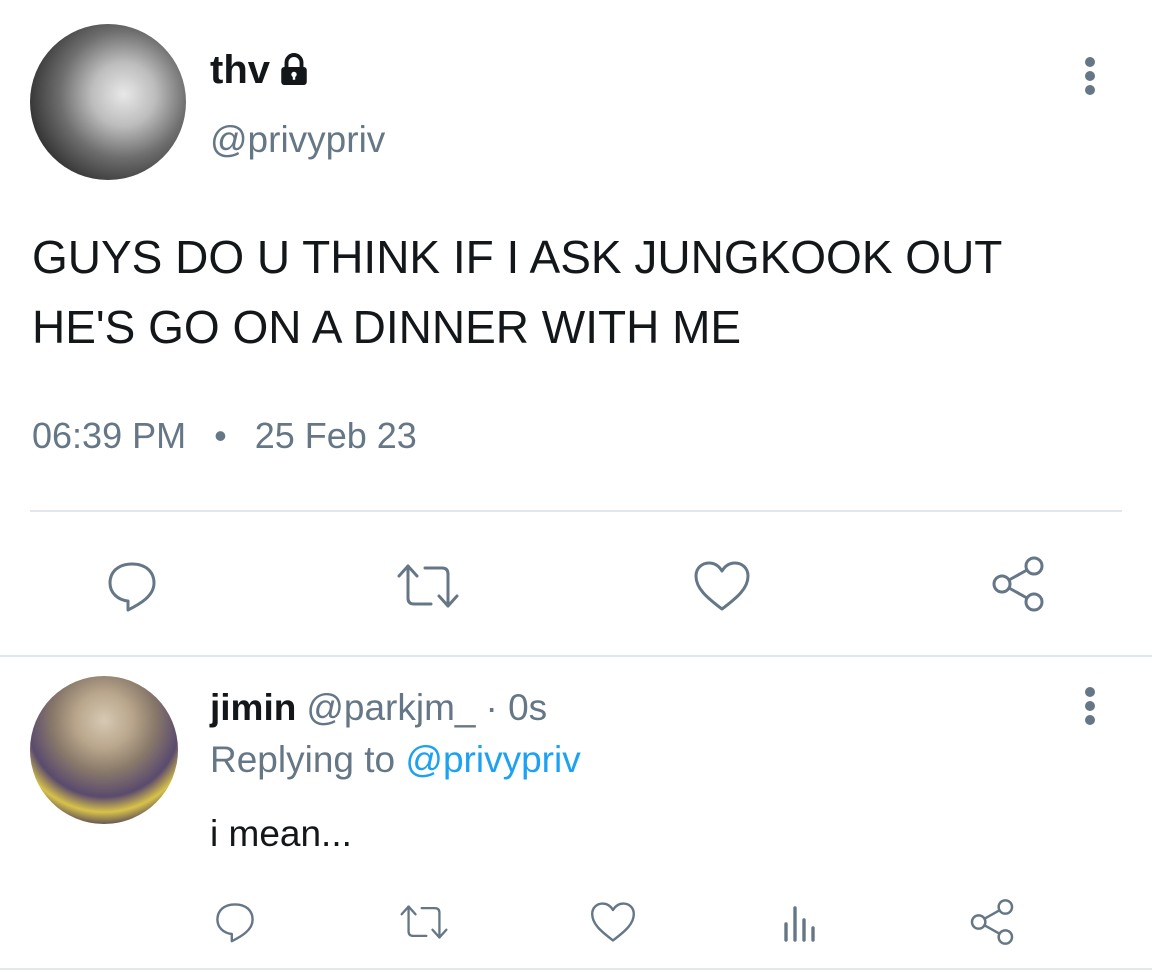 This screenshot has height=972, width=1152. I want to click on replying-to: Replying to @privypriv, so click(395, 760).